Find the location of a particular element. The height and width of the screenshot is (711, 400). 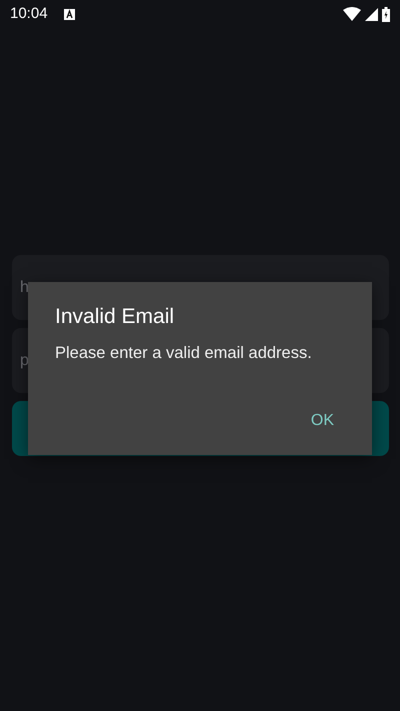

wifi-icon is located at coordinates (352, 14).